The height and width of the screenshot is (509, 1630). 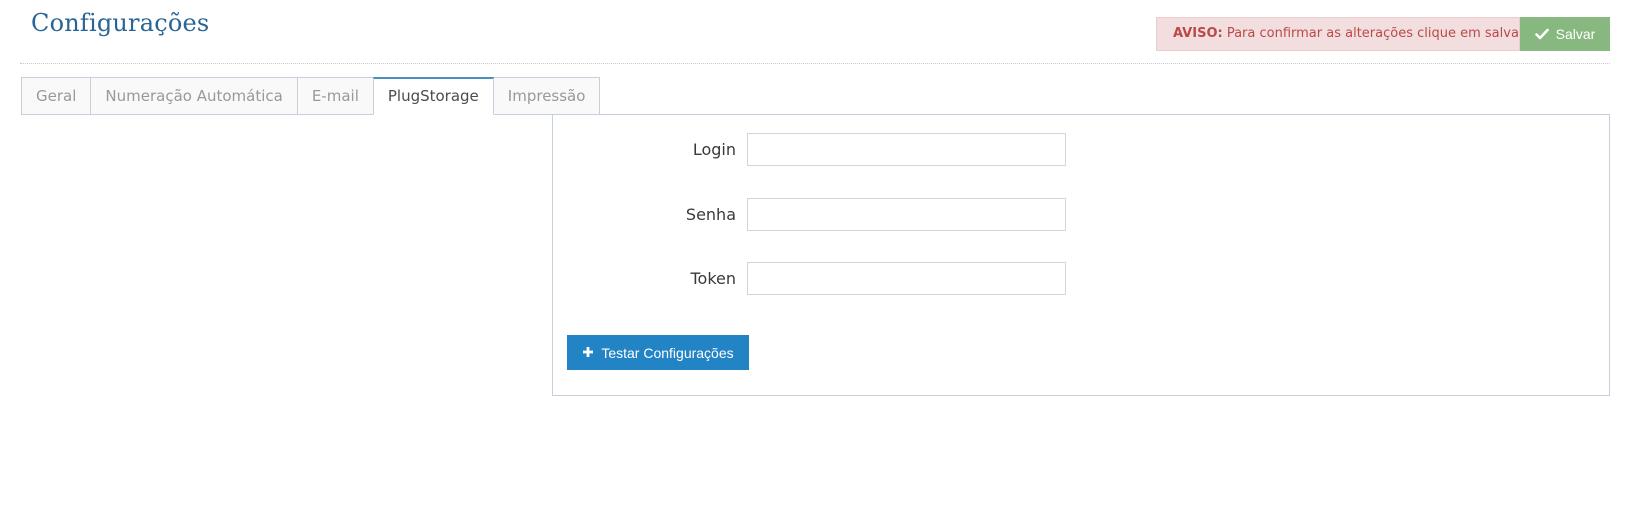 I want to click on tab-geral: Geral, so click(x=56, y=96).